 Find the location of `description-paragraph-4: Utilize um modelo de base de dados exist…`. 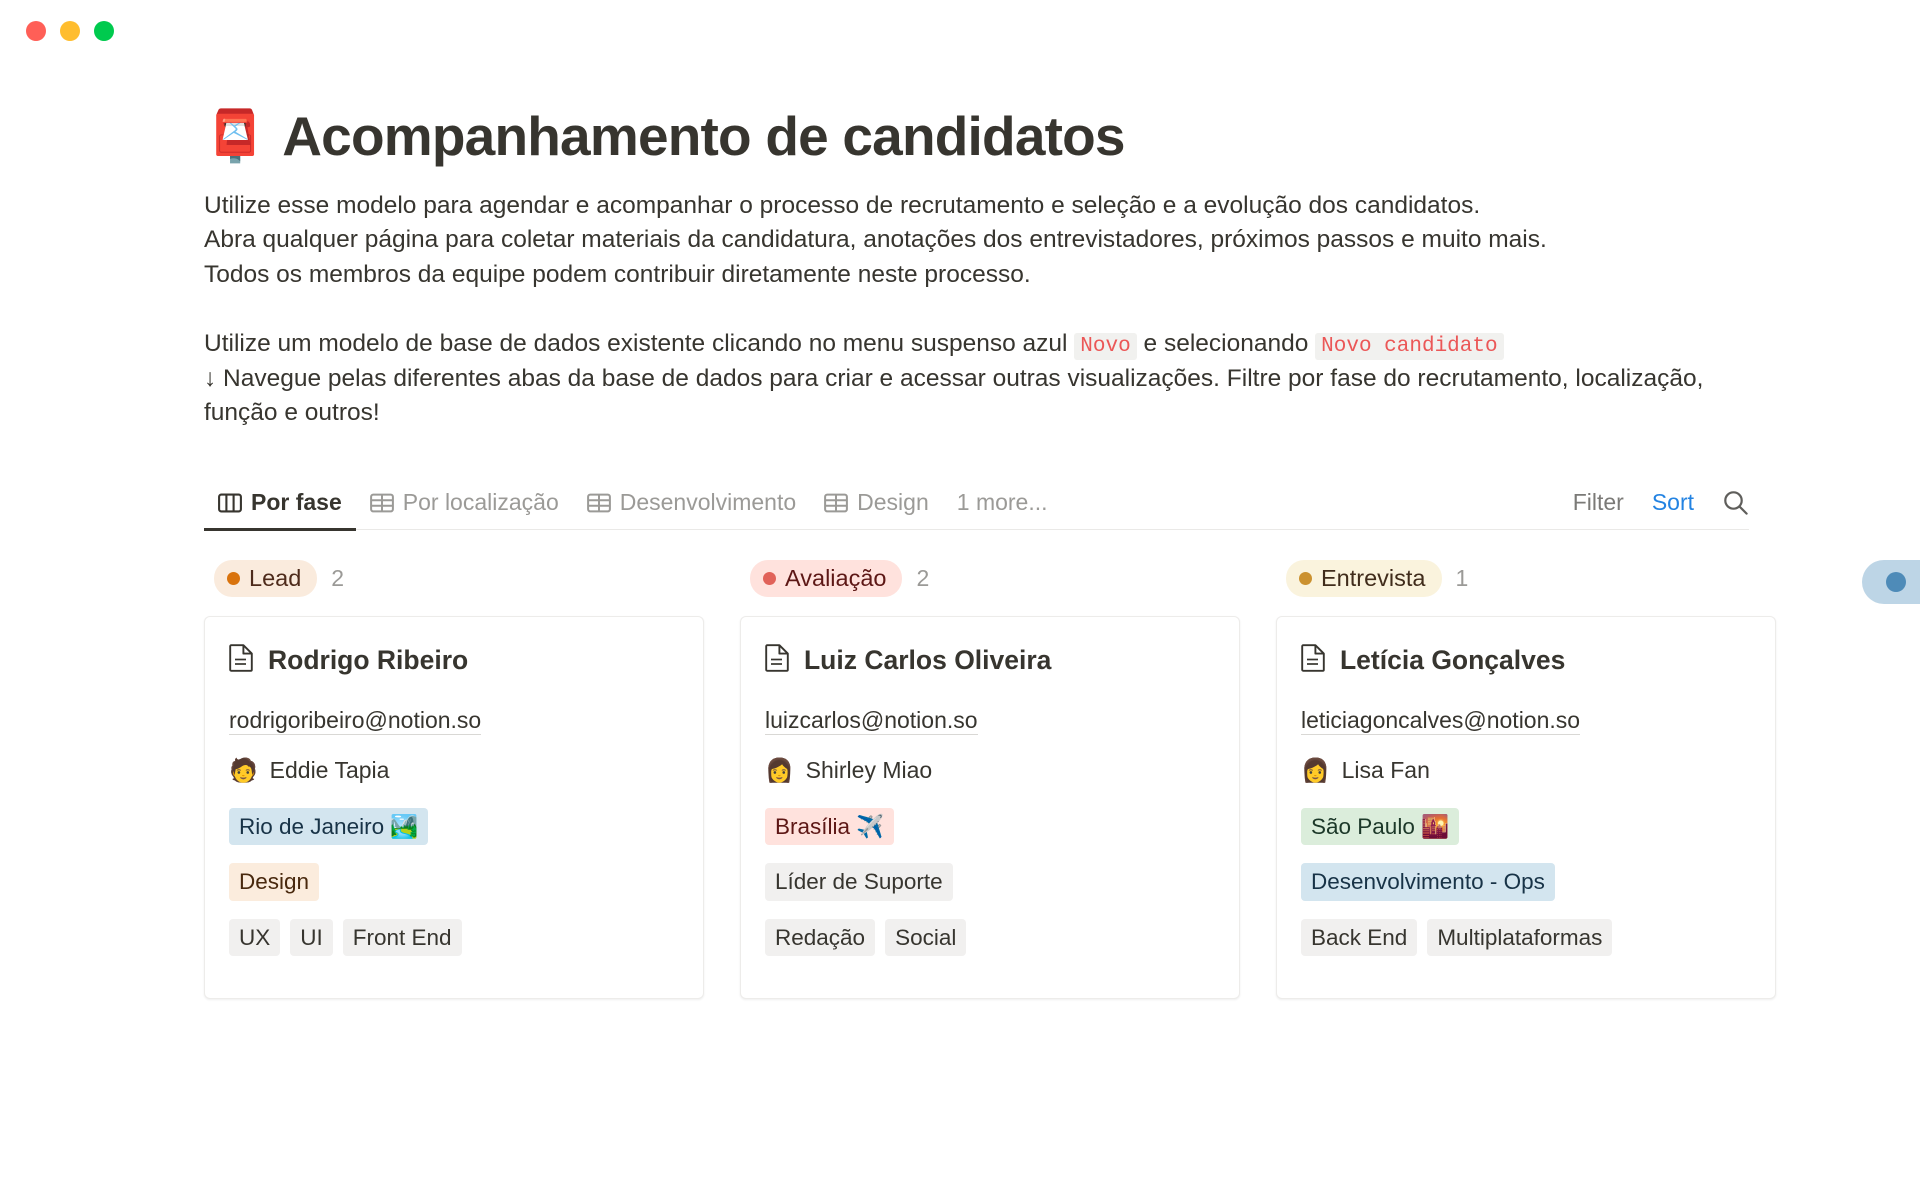

description-paragraph-4: Utilize um modelo de base de dados exist… is located at coordinates (964, 344).